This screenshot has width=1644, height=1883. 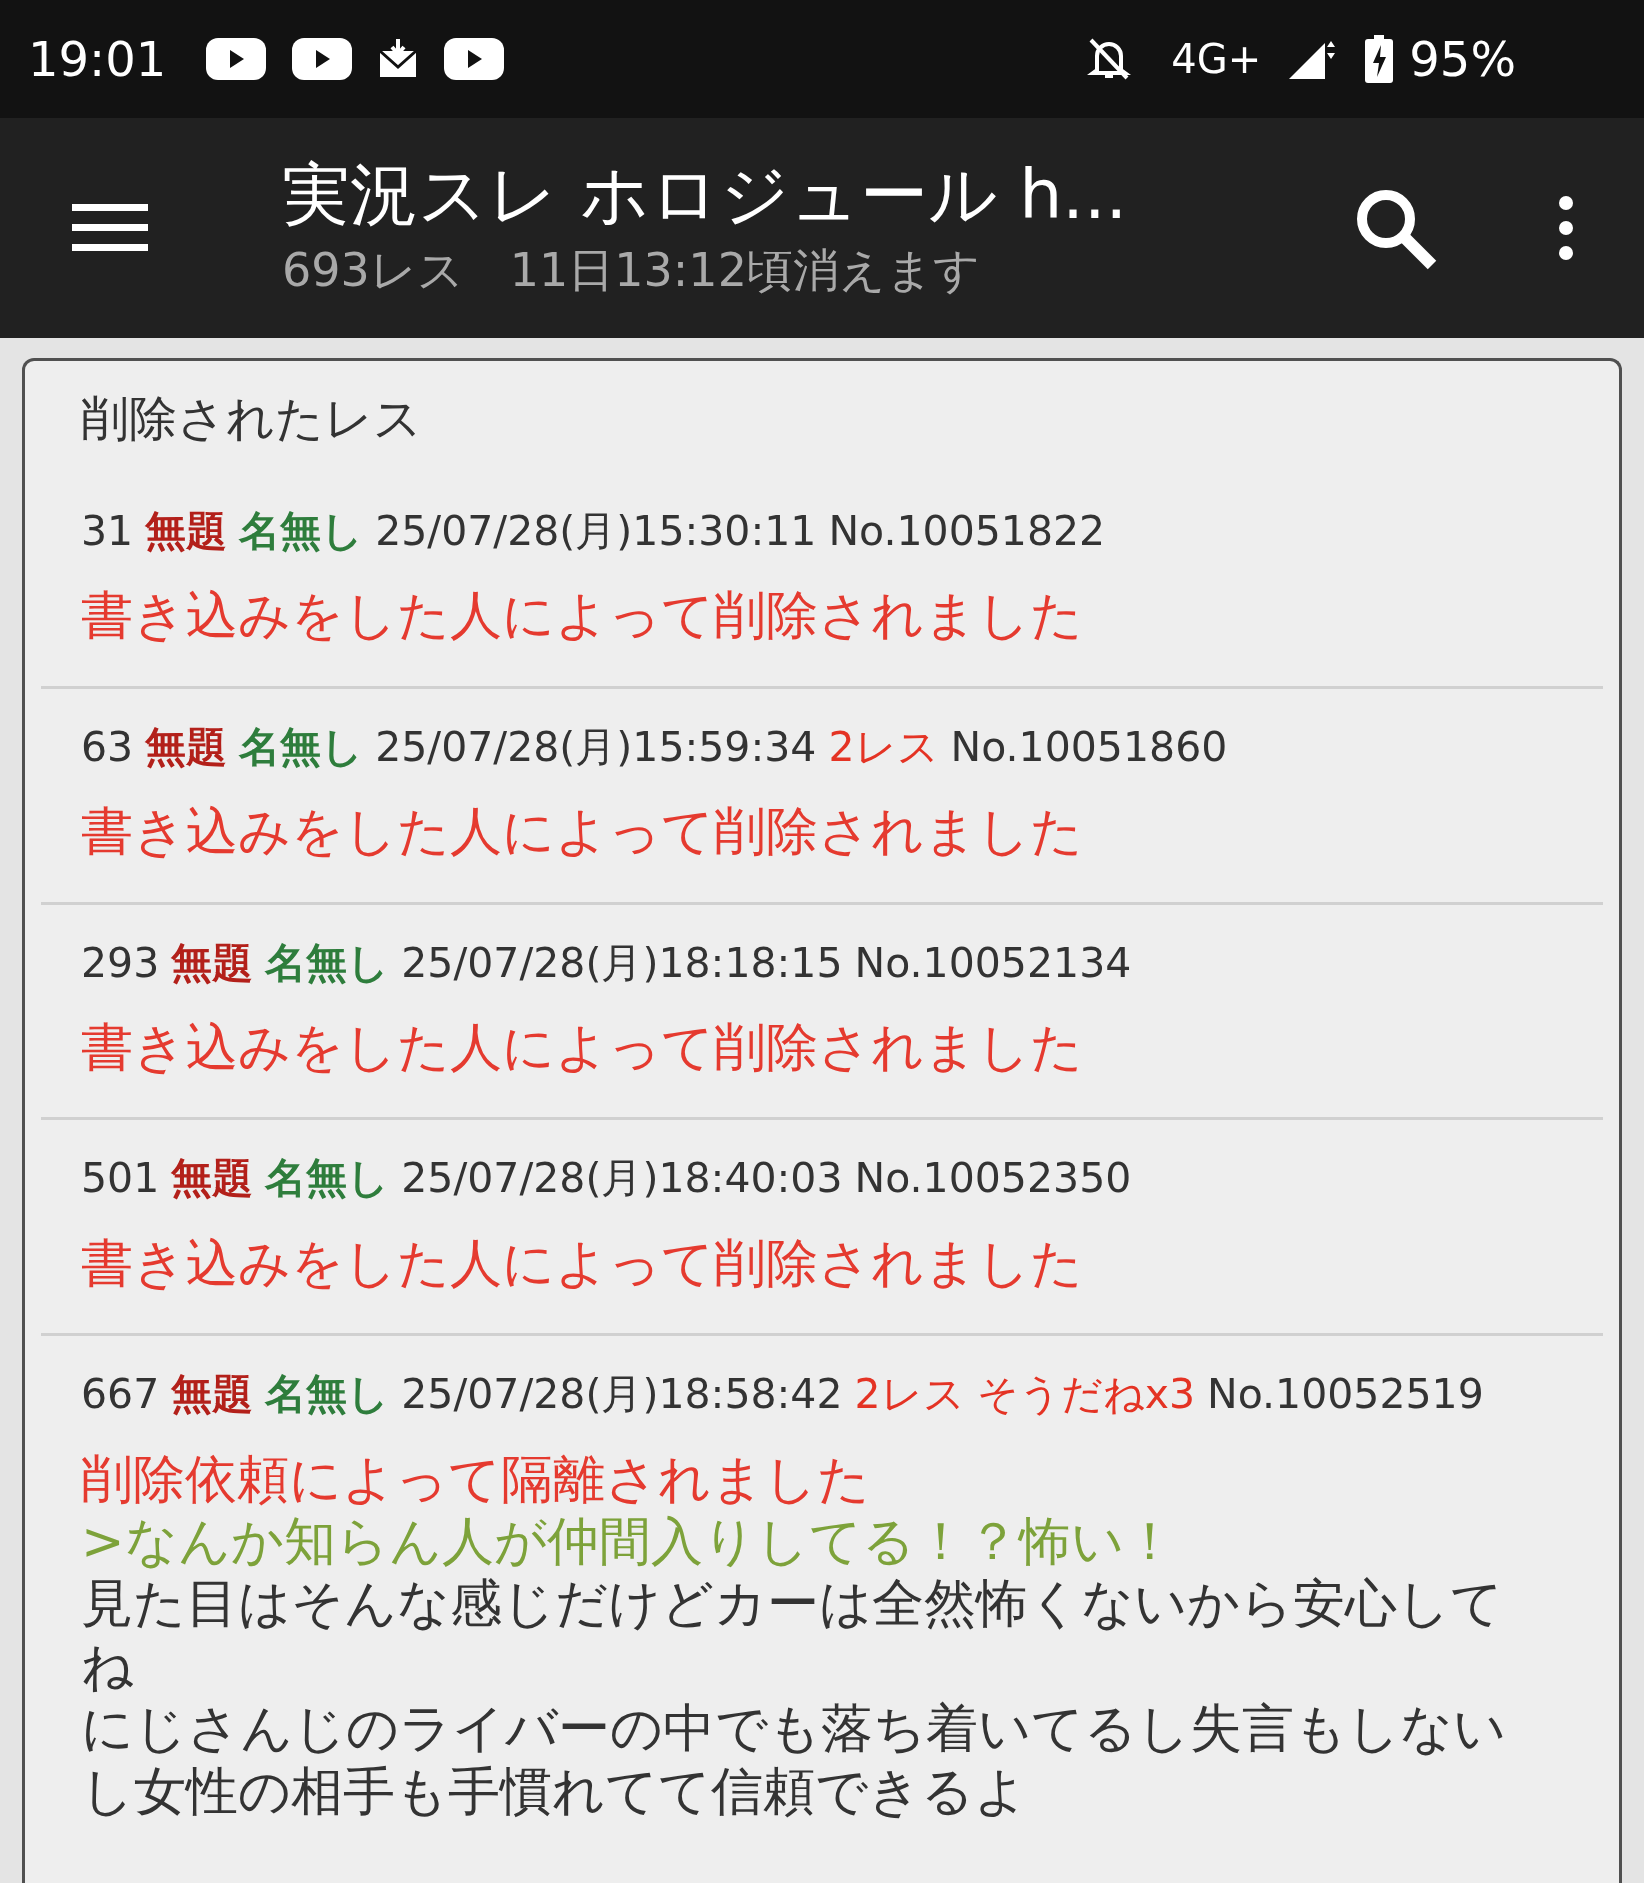 What do you see at coordinates (596, 531) in the screenshot?
I see `post-date: 25/07/28(月)15:30:11` at bounding box center [596, 531].